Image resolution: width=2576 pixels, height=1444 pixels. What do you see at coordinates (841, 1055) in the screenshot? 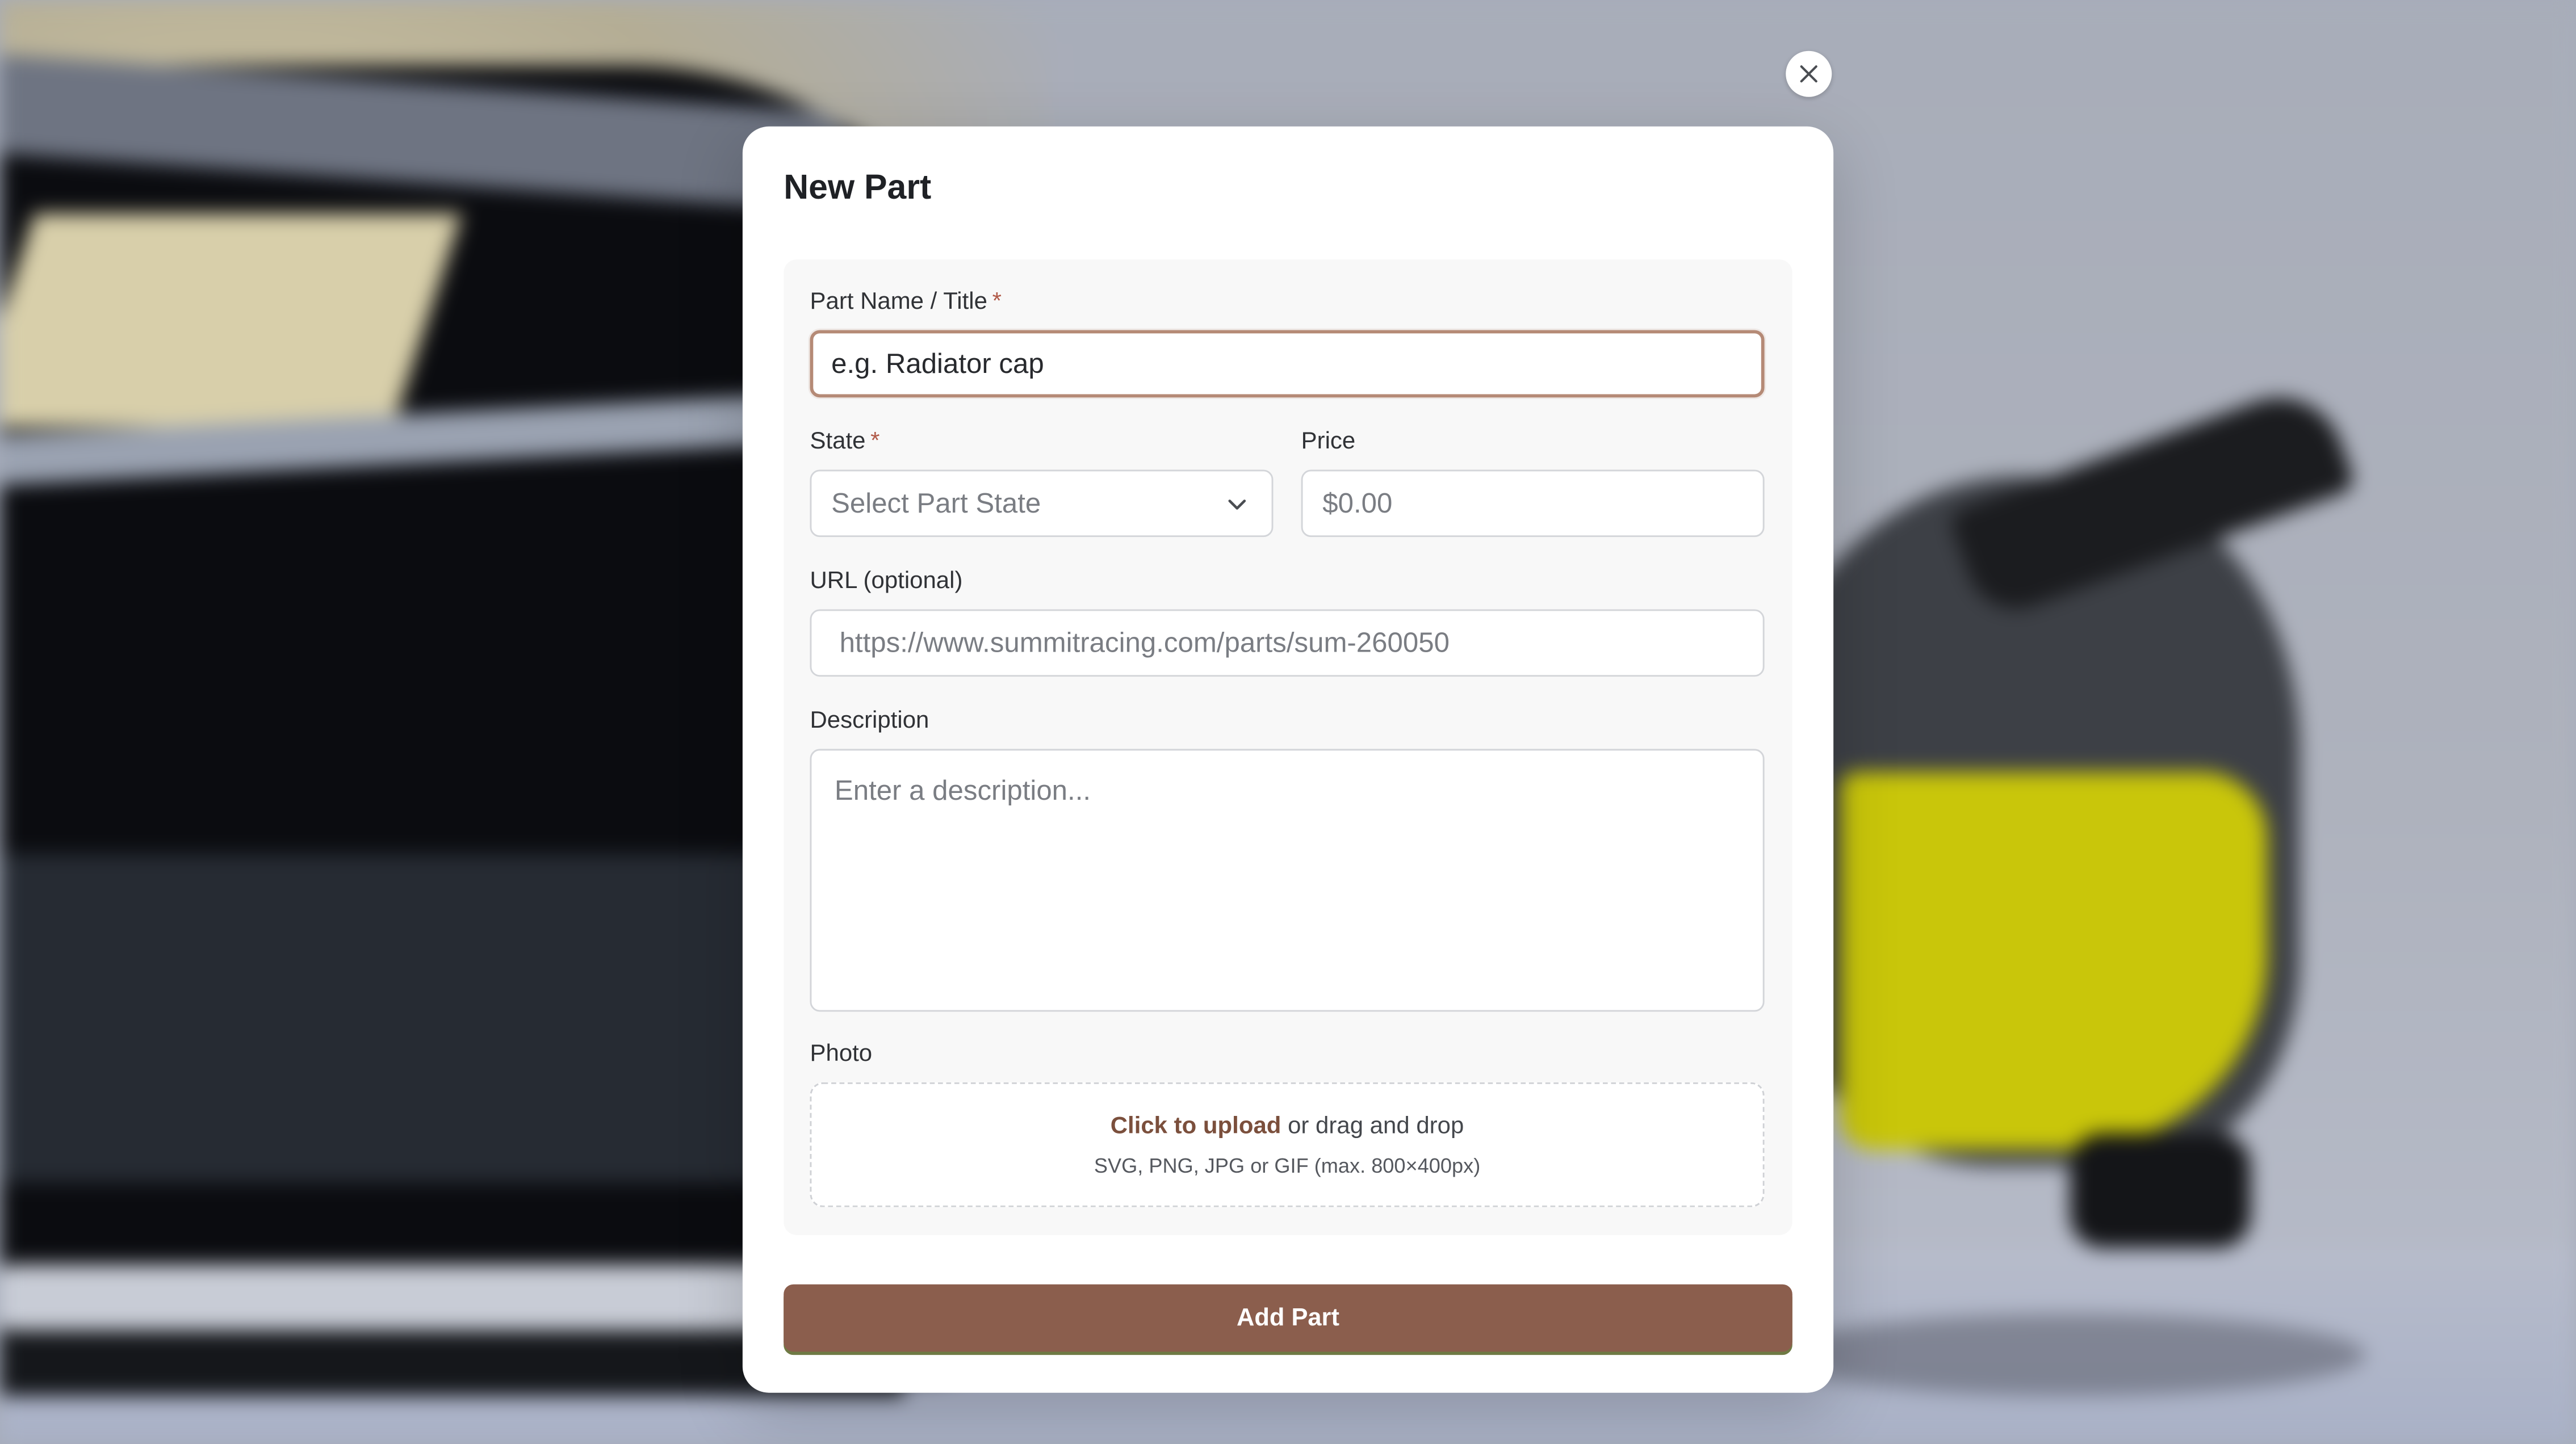
I see `photo-label: Photo` at bounding box center [841, 1055].